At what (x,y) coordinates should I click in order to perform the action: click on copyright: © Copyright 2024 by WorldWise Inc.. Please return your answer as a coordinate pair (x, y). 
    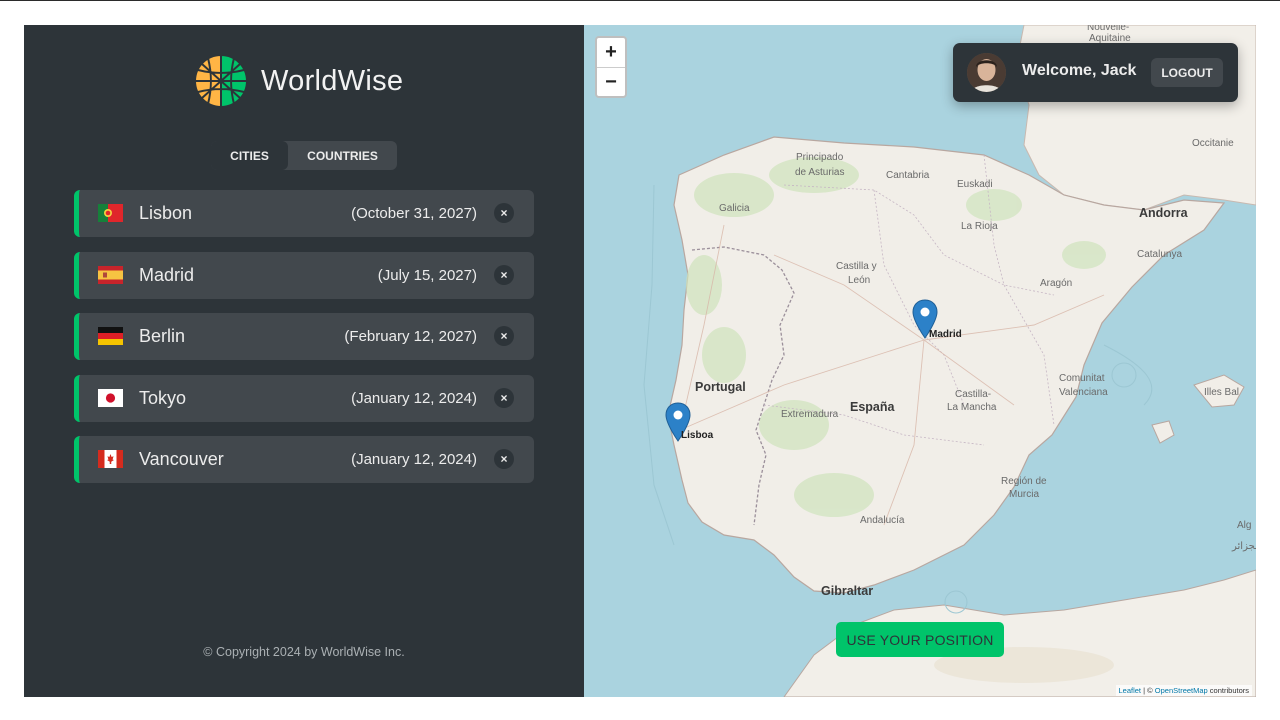
    Looking at the image, I should click on (304, 652).